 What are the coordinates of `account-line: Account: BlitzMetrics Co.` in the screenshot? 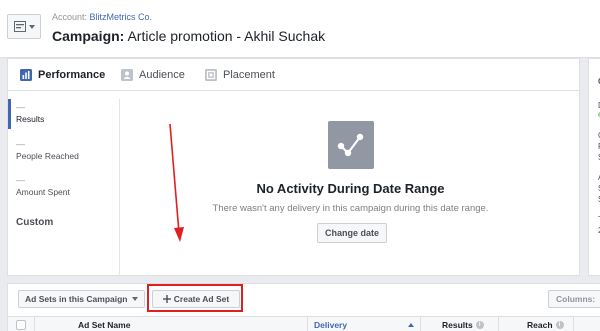 It's located at (102, 17).